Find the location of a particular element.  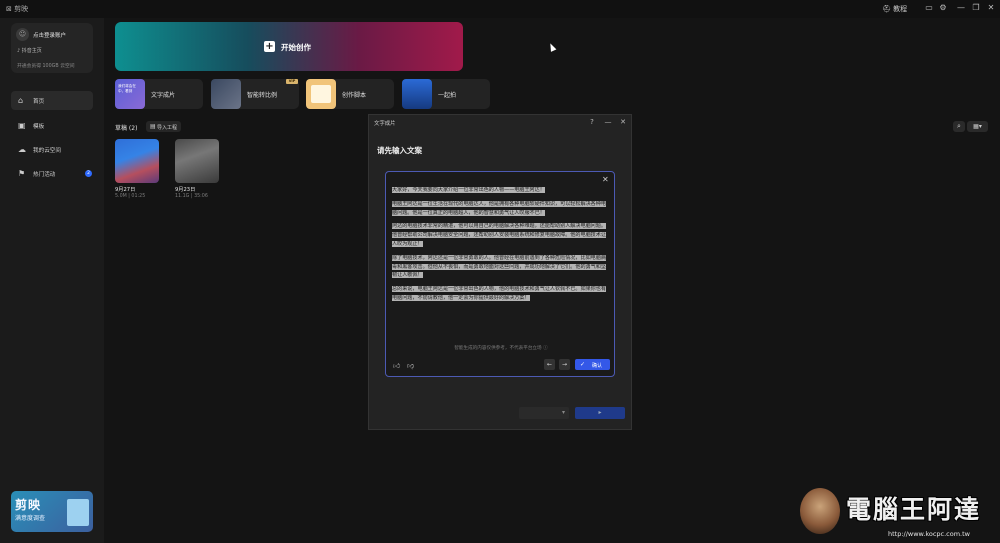

sidebar-item-cloud: ☁ 我的云空间 is located at coordinates (52, 149).